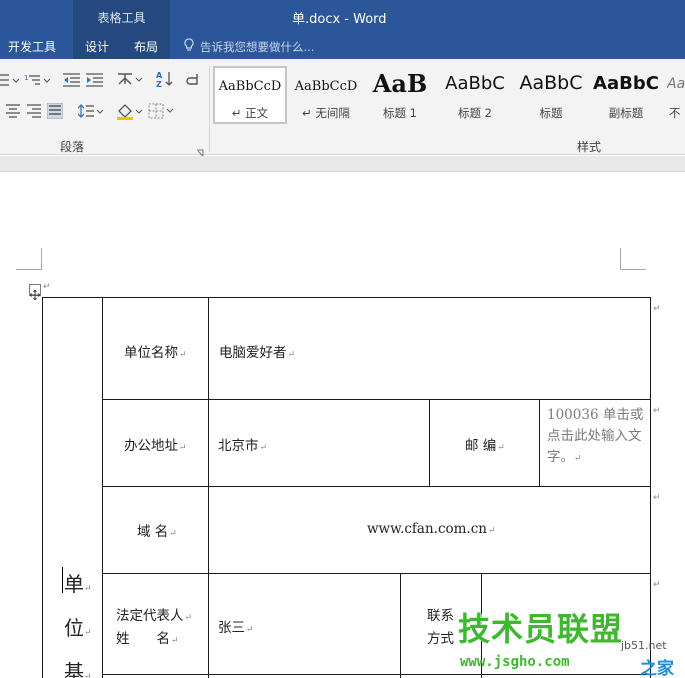 This screenshot has height=678, width=685. I want to click on show-hide-marks-icon, so click(193, 79).